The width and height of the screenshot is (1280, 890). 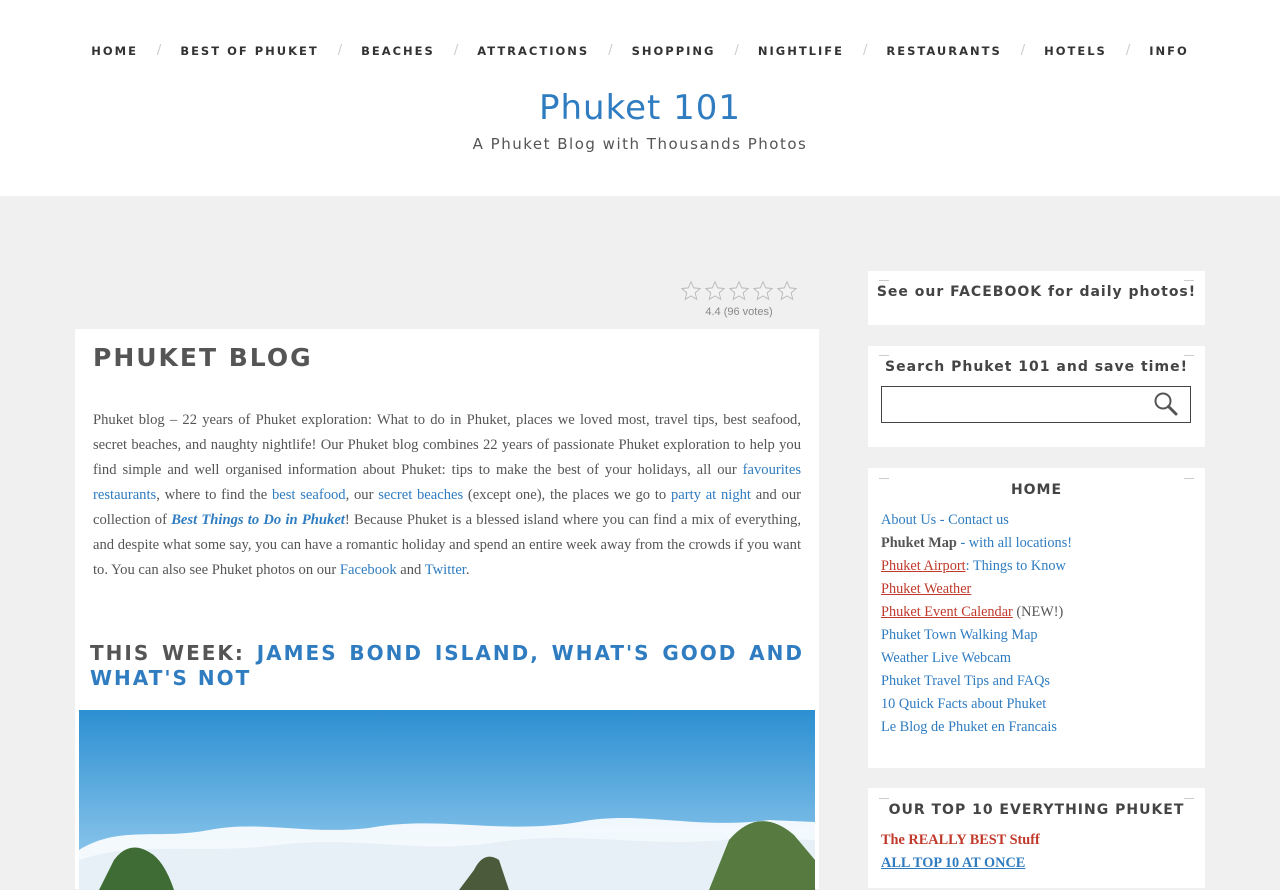 What do you see at coordinates (1169, 51) in the screenshot?
I see `nav-item-info: INFO` at bounding box center [1169, 51].